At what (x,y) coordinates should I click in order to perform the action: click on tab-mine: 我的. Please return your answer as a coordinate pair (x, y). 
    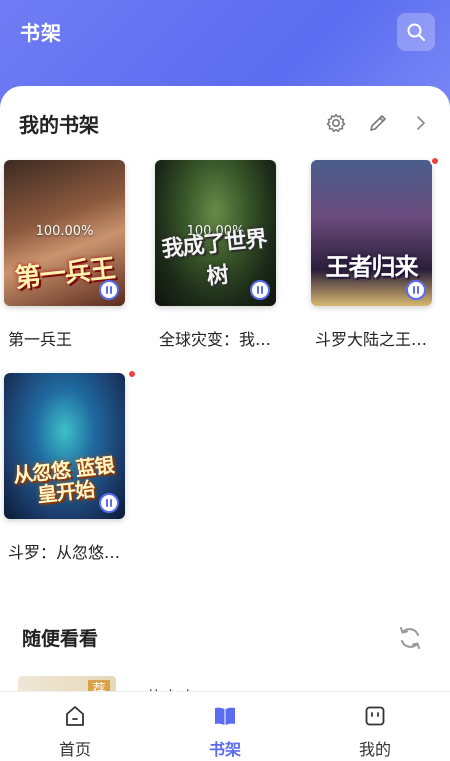
    Looking at the image, I should click on (375, 726).